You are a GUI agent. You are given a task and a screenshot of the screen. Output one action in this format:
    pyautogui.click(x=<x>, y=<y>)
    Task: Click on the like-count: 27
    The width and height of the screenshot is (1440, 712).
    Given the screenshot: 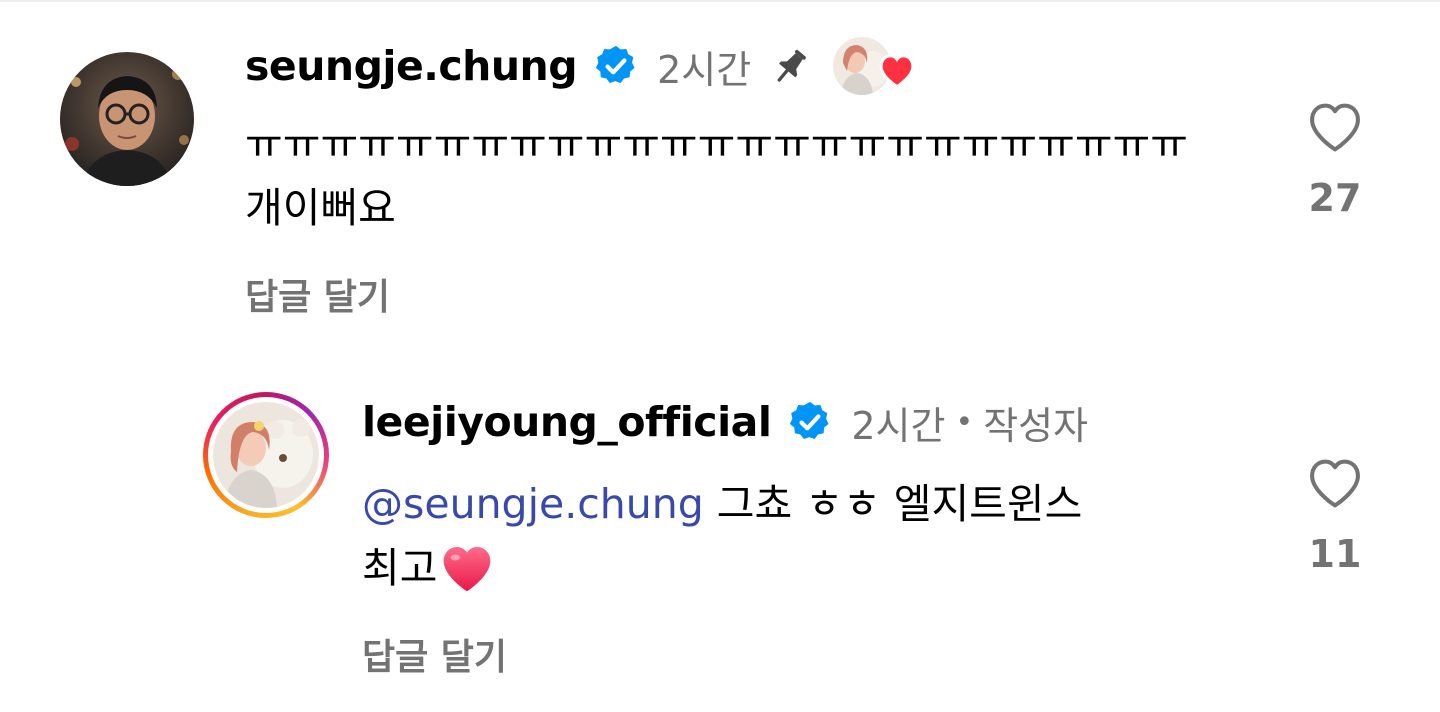 What is the action you would take?
    pyautogui.click(x=1335, y=198)
    